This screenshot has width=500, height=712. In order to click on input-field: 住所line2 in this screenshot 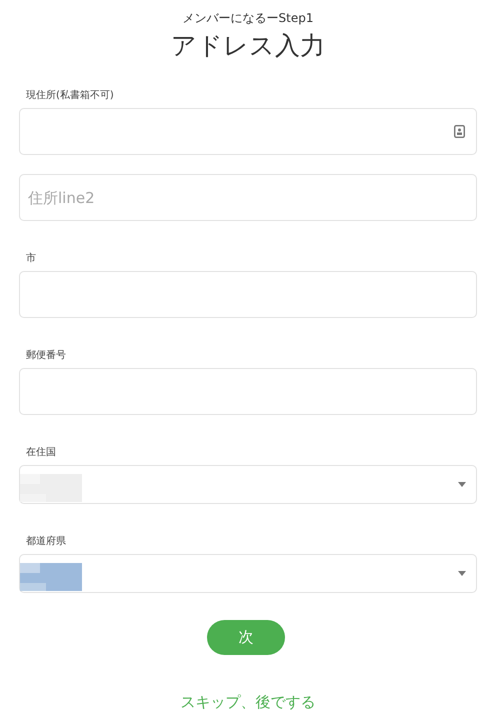, I will do `click(248, 197)`.